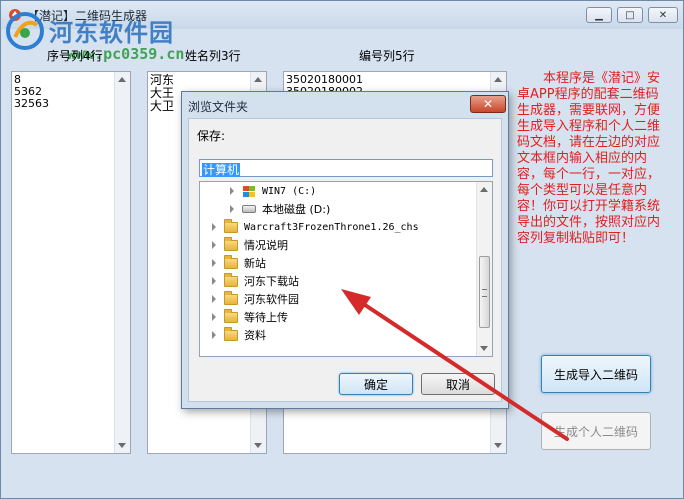  I want to click on tree-scrollbar, so click(484, 269).